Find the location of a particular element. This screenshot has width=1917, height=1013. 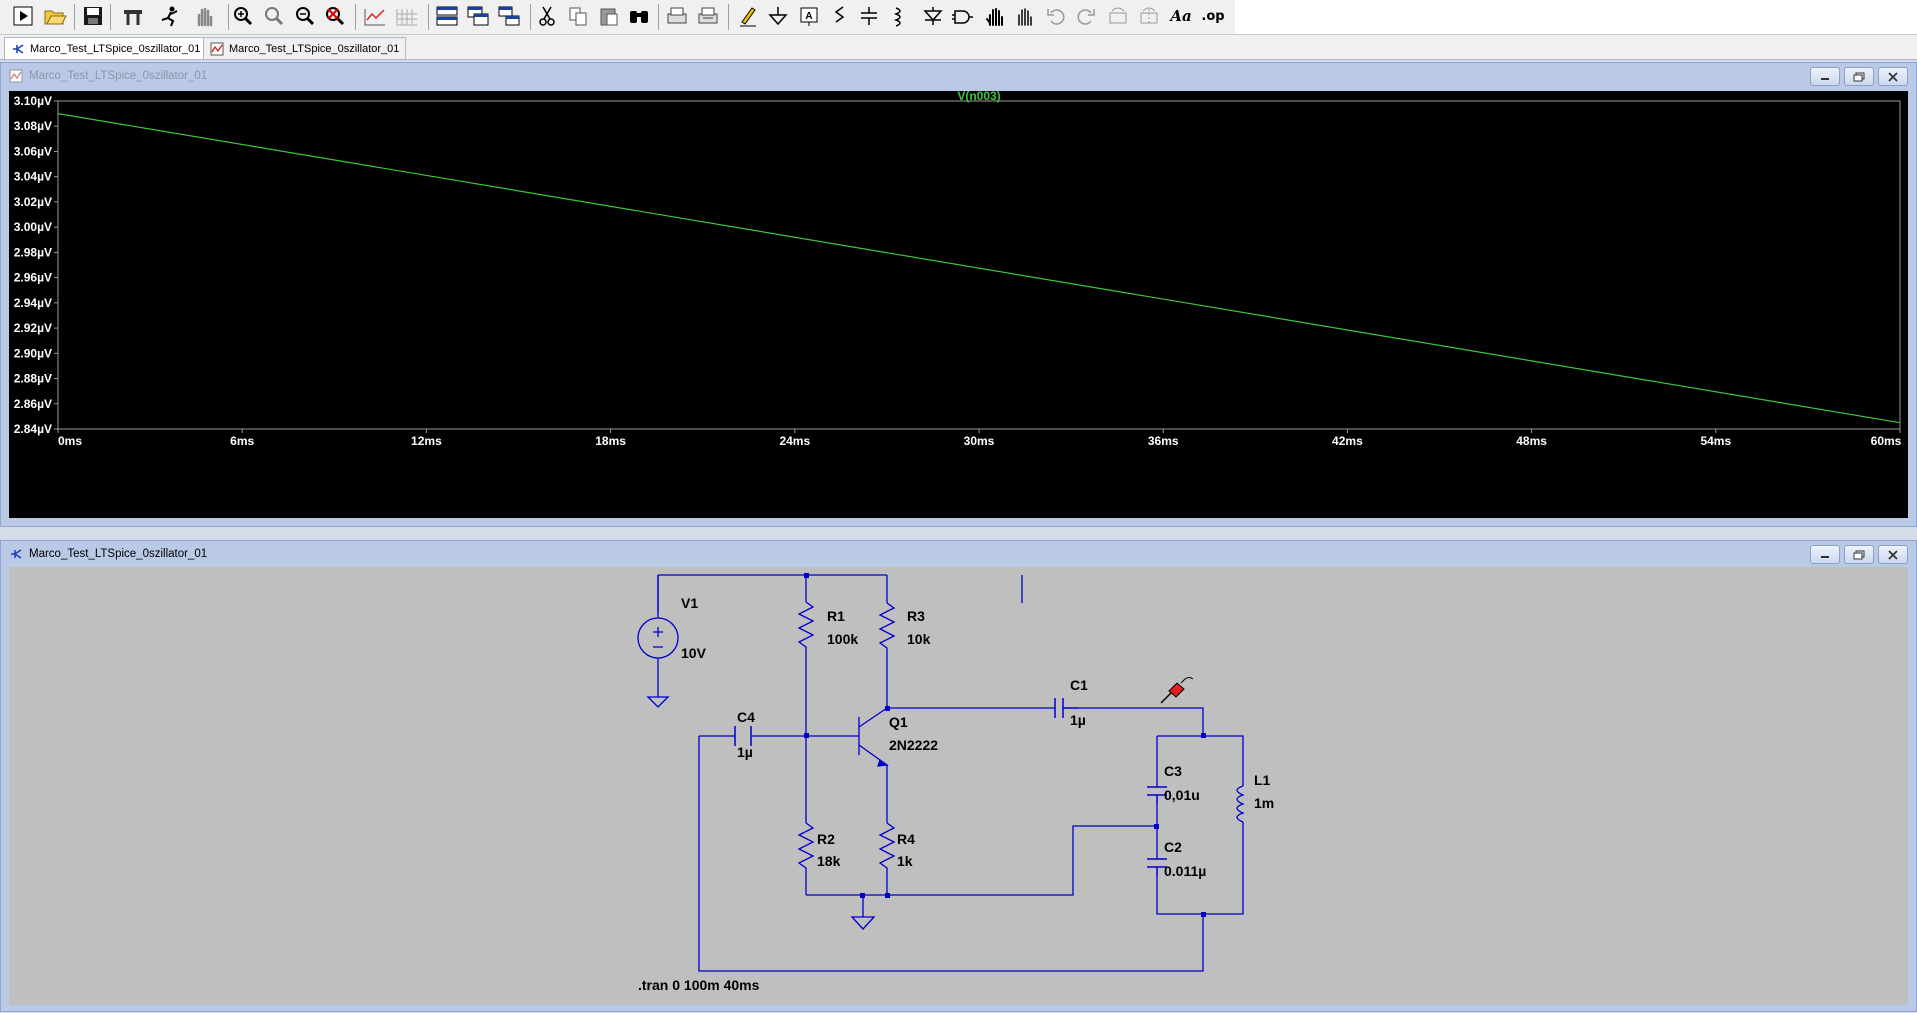

waveform-window-controls is located at coordinates (1859, 76).